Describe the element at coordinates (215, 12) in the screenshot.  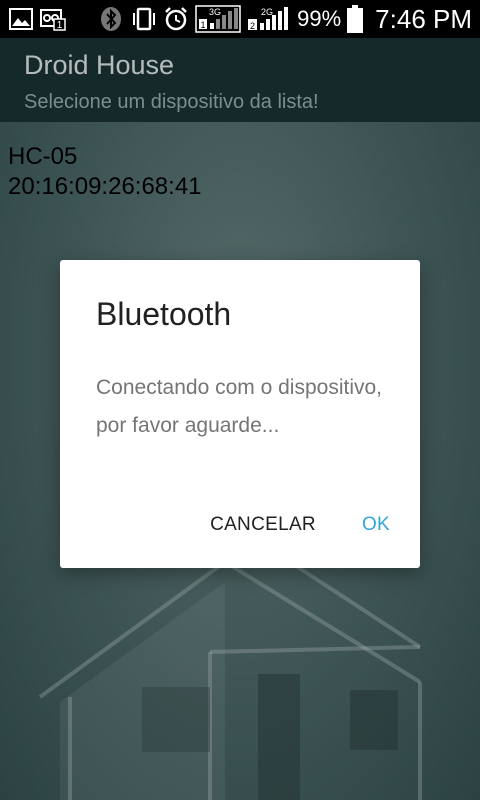
I see `sim1-network-label: 3G` at that location.